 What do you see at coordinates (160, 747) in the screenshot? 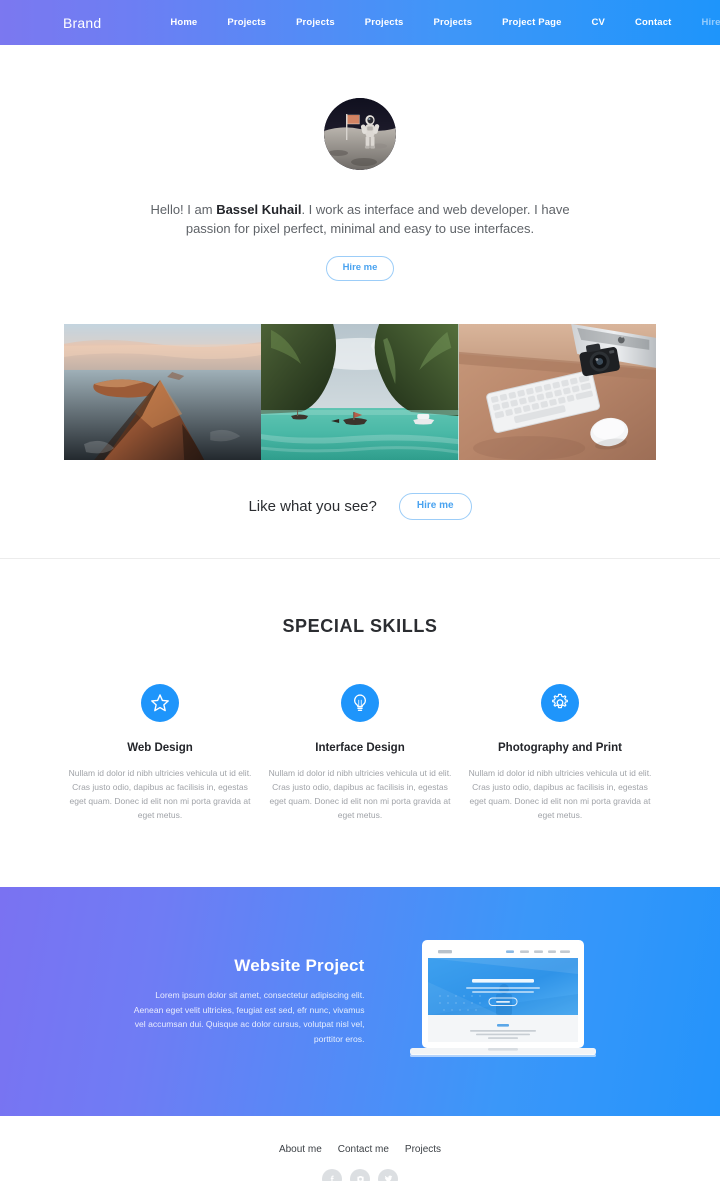
I see `skill-title: Web Design` at bounding box center [160, 747].